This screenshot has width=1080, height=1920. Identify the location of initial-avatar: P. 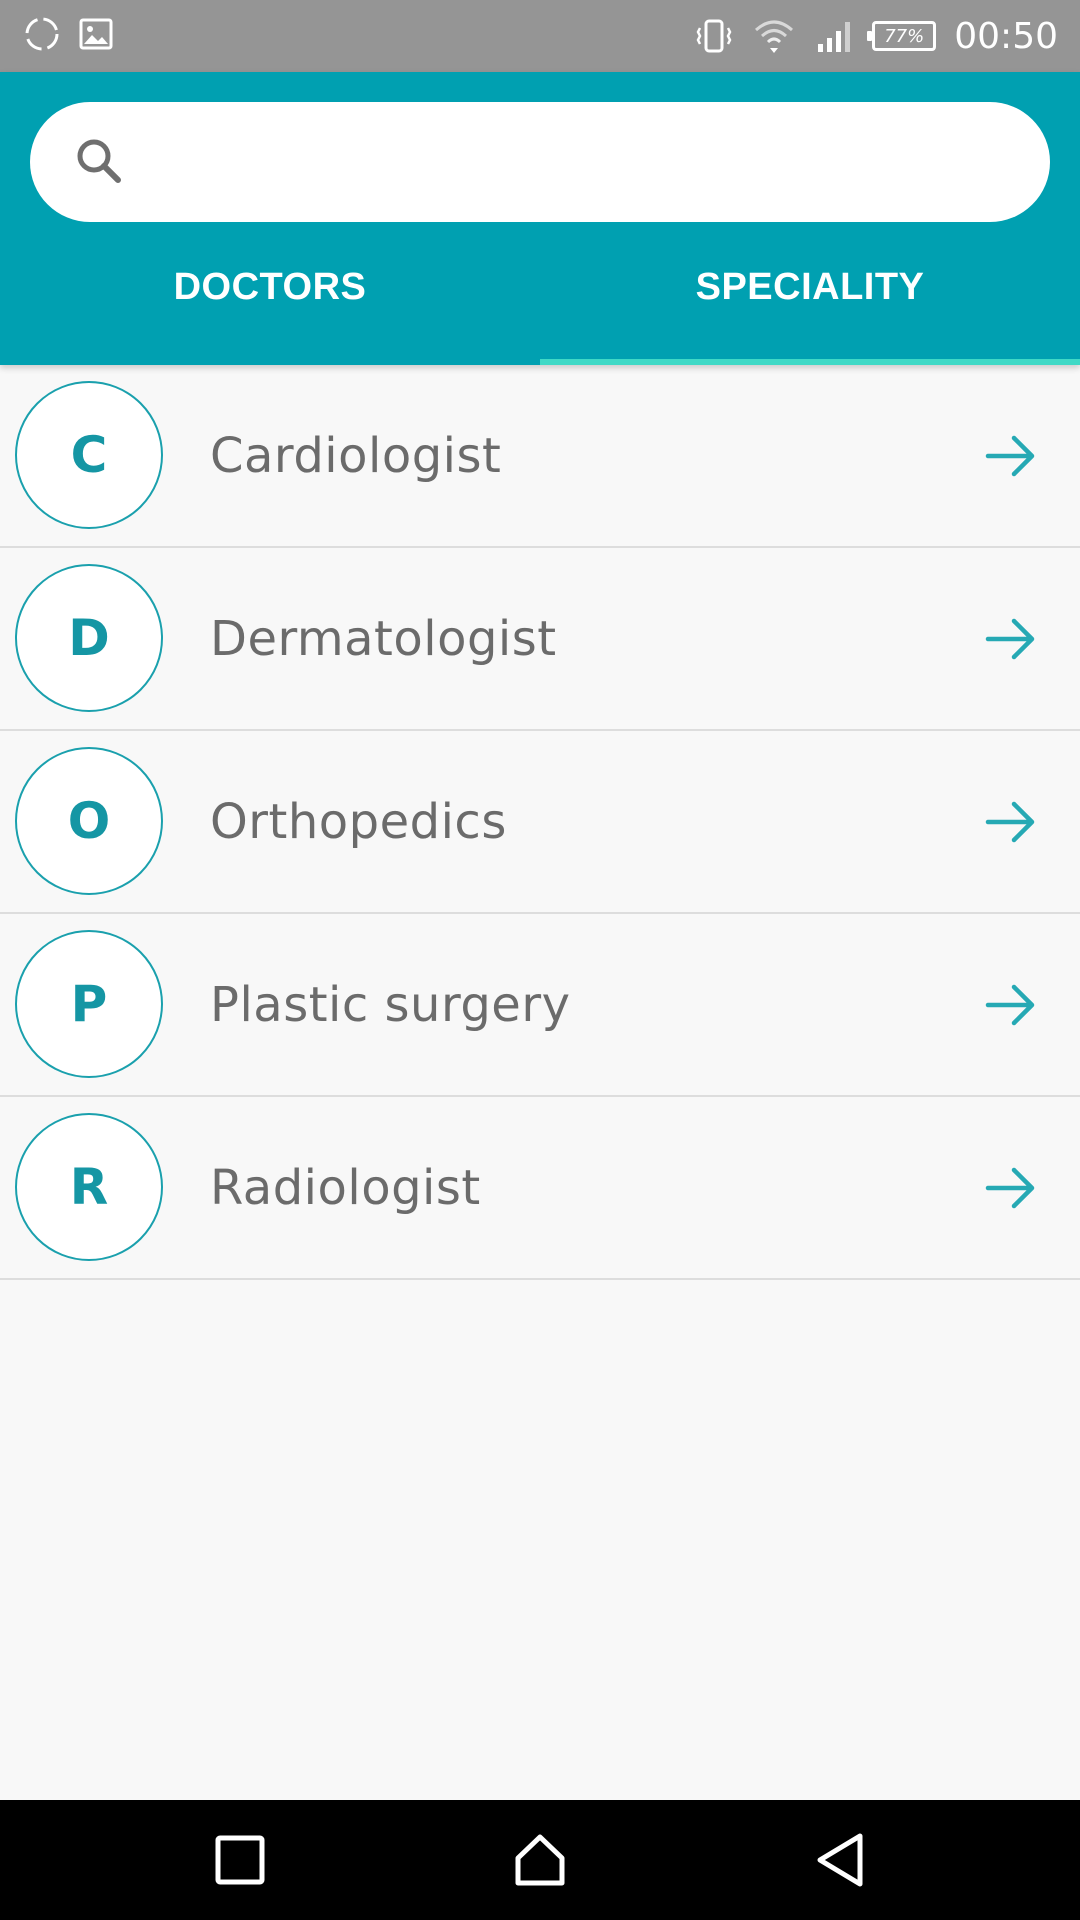
(89, 1004).